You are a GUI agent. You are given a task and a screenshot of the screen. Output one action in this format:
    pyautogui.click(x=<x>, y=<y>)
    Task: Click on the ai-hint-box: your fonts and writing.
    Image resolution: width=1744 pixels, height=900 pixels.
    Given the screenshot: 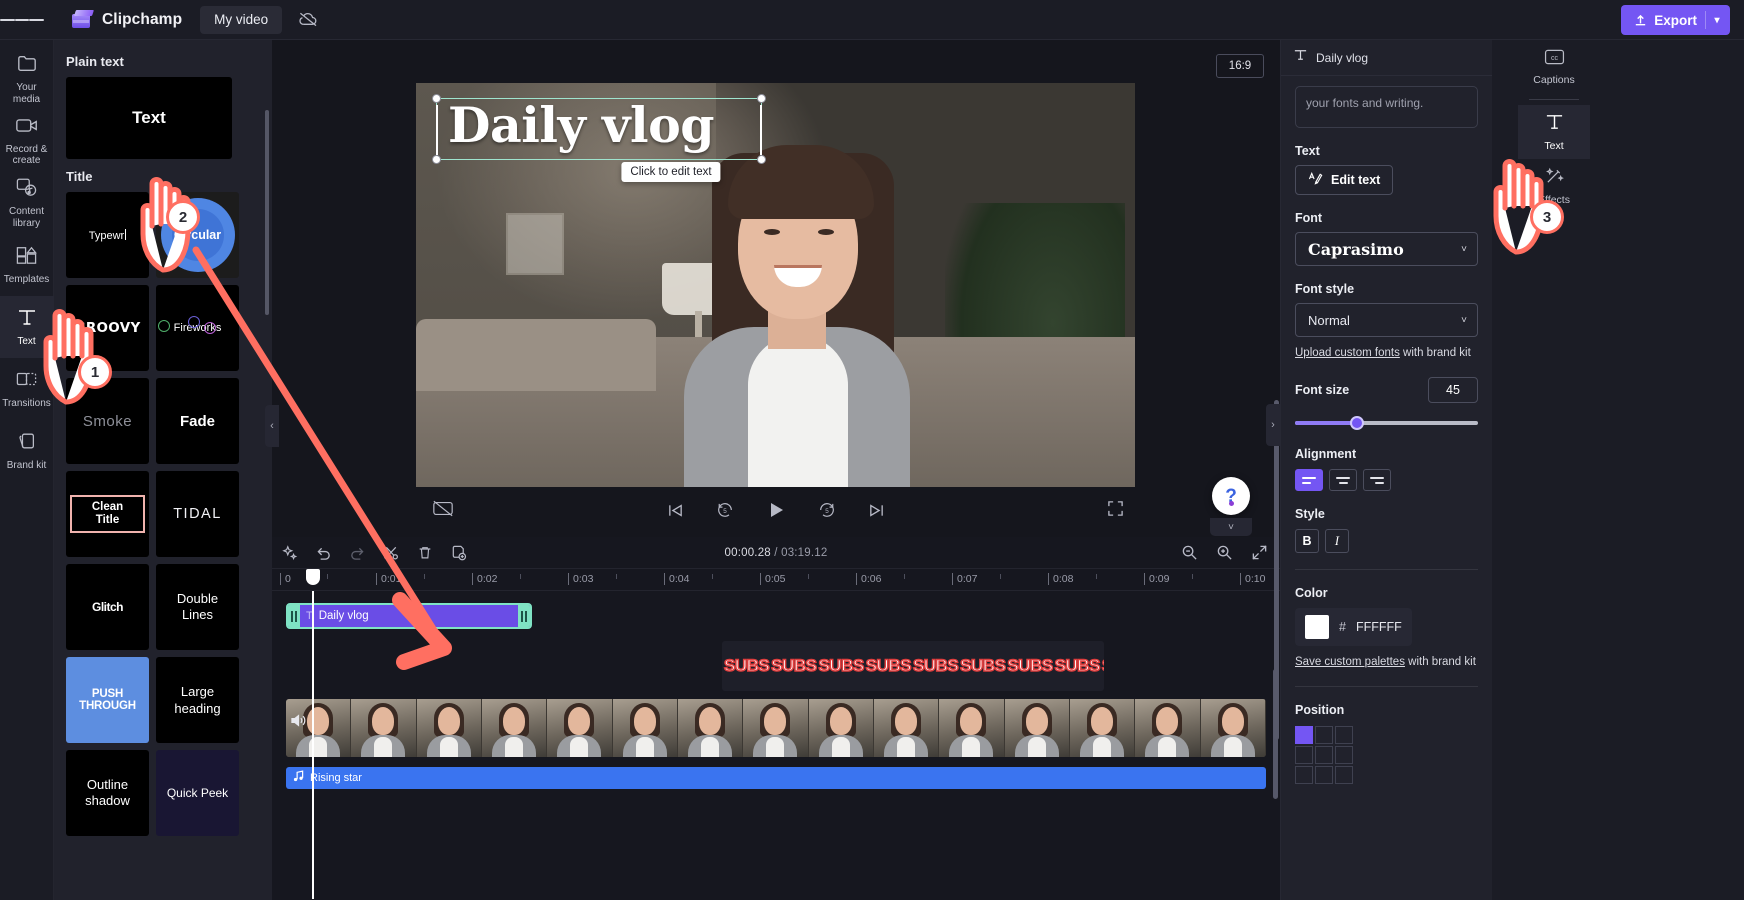 What is the action you would take?
    pyautogui.click(x=1386, y=107)
    